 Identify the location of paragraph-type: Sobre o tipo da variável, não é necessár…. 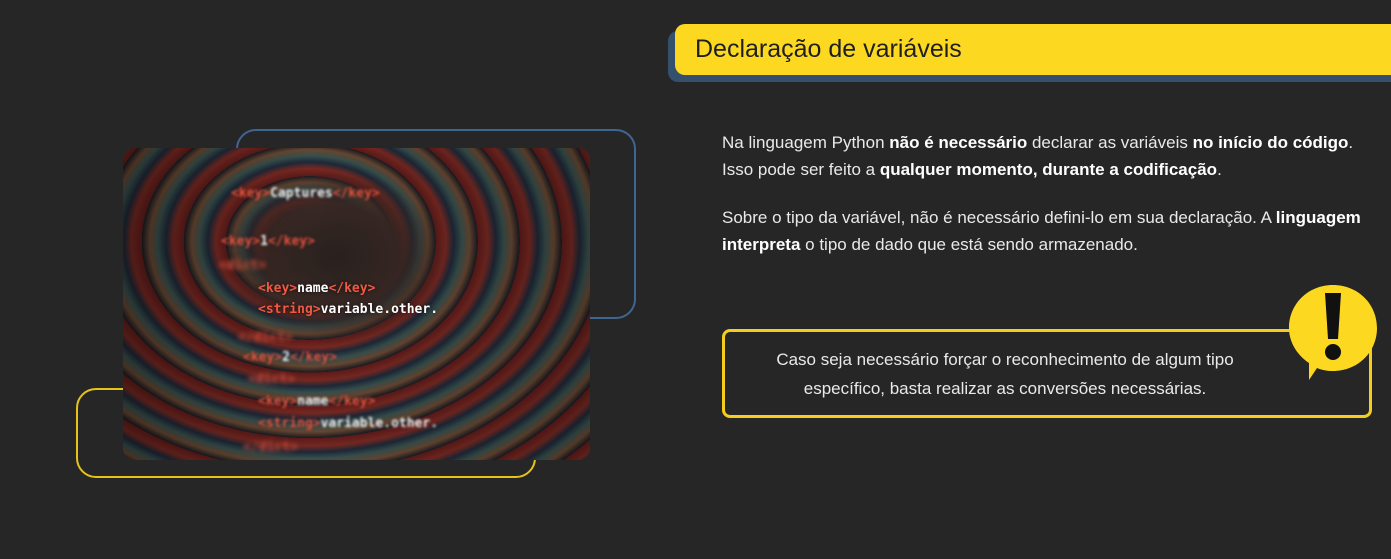
(1042, 231).